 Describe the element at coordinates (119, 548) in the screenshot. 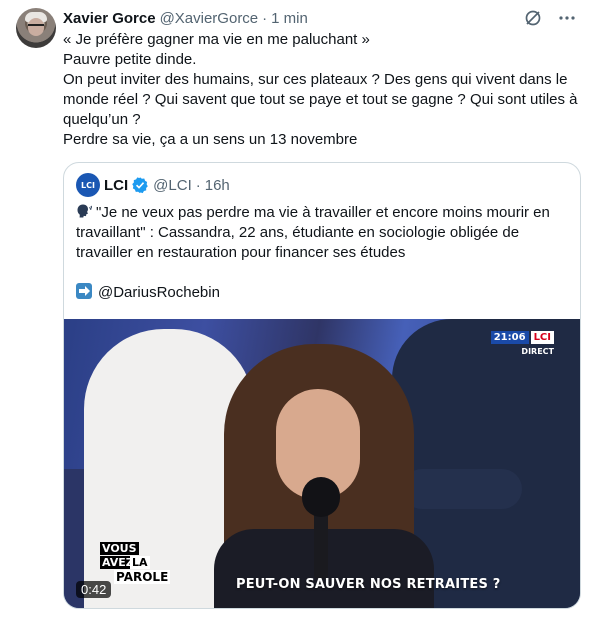

I see `show-logo-word: VOUS` at that location.